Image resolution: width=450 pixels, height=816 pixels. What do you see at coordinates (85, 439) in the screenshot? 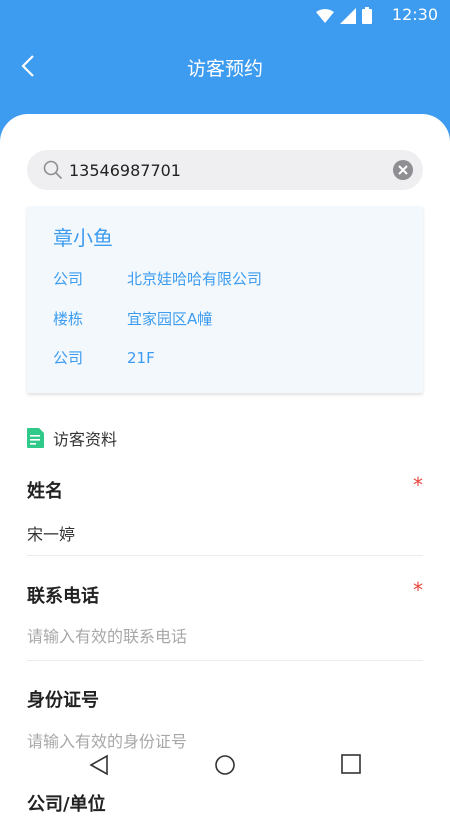
I see `section-title: 访客资料` at bounding box center [85, 439].